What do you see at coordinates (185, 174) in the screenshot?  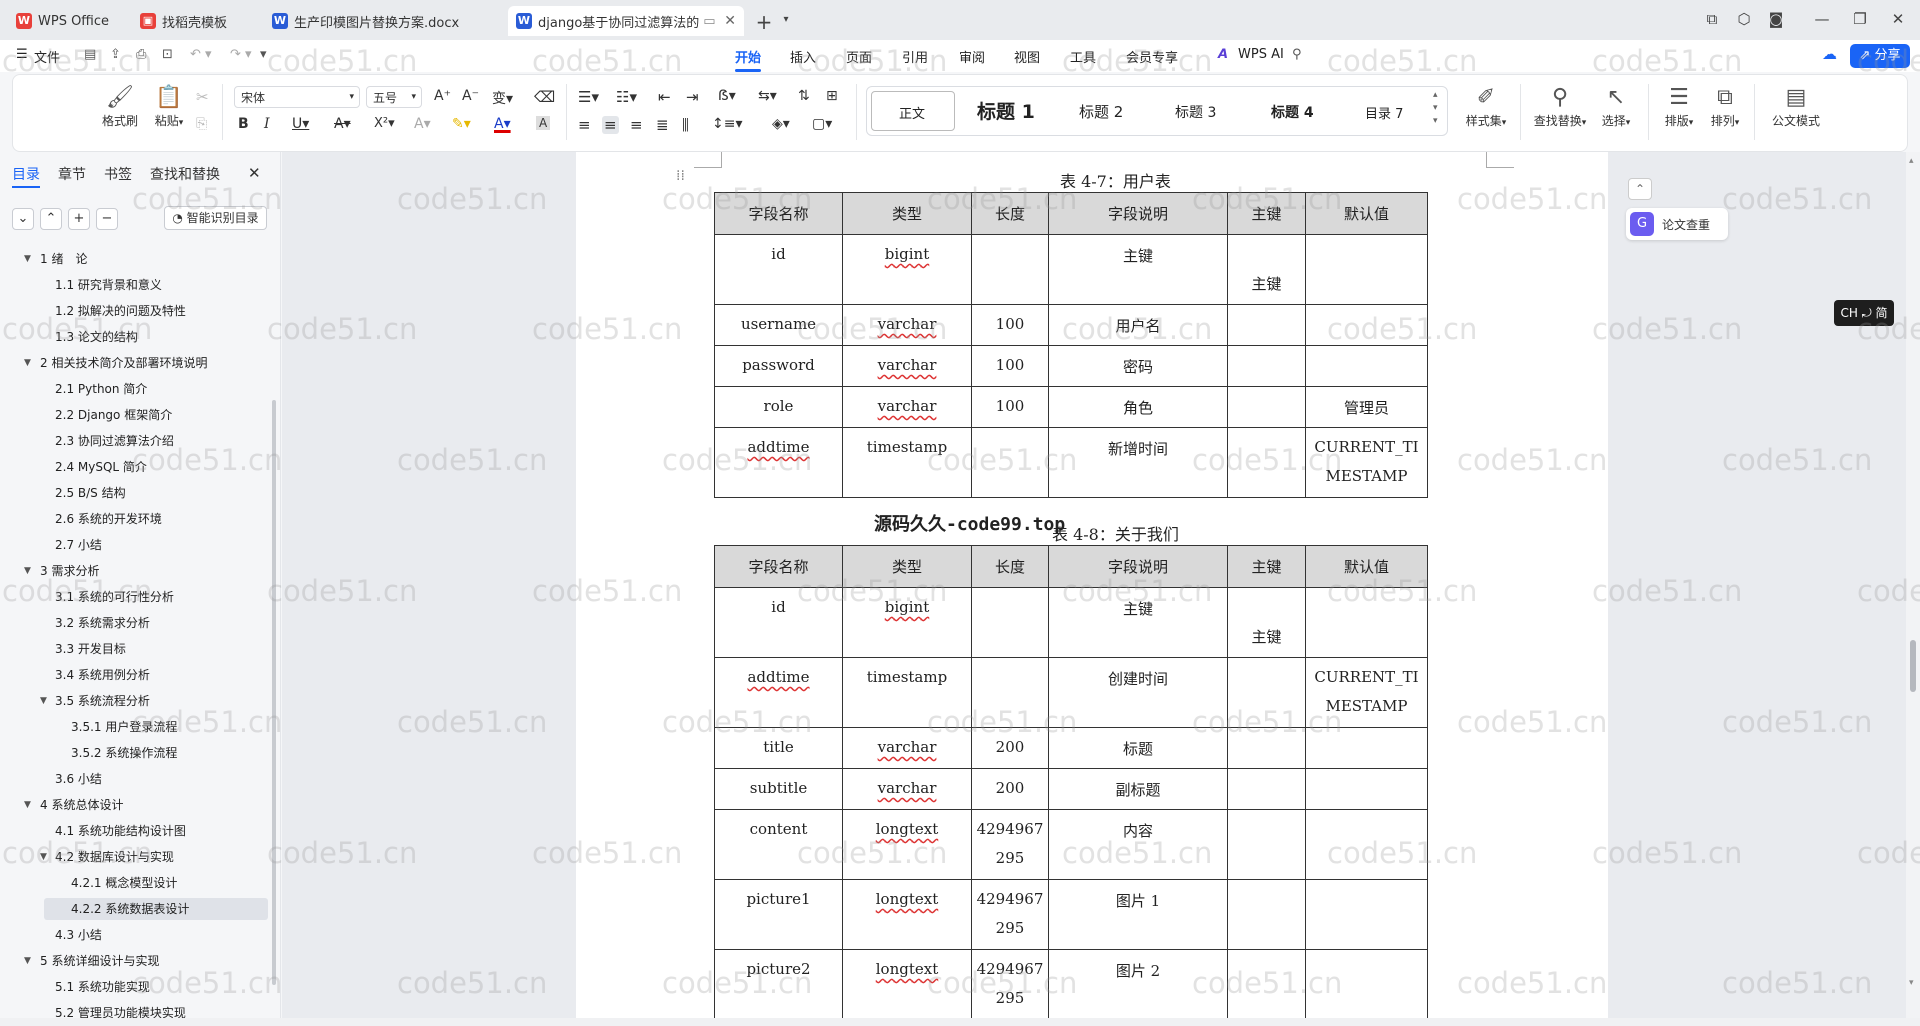 I see `tab-find-replace: 查找和替换` at bounding box center [185, 174].